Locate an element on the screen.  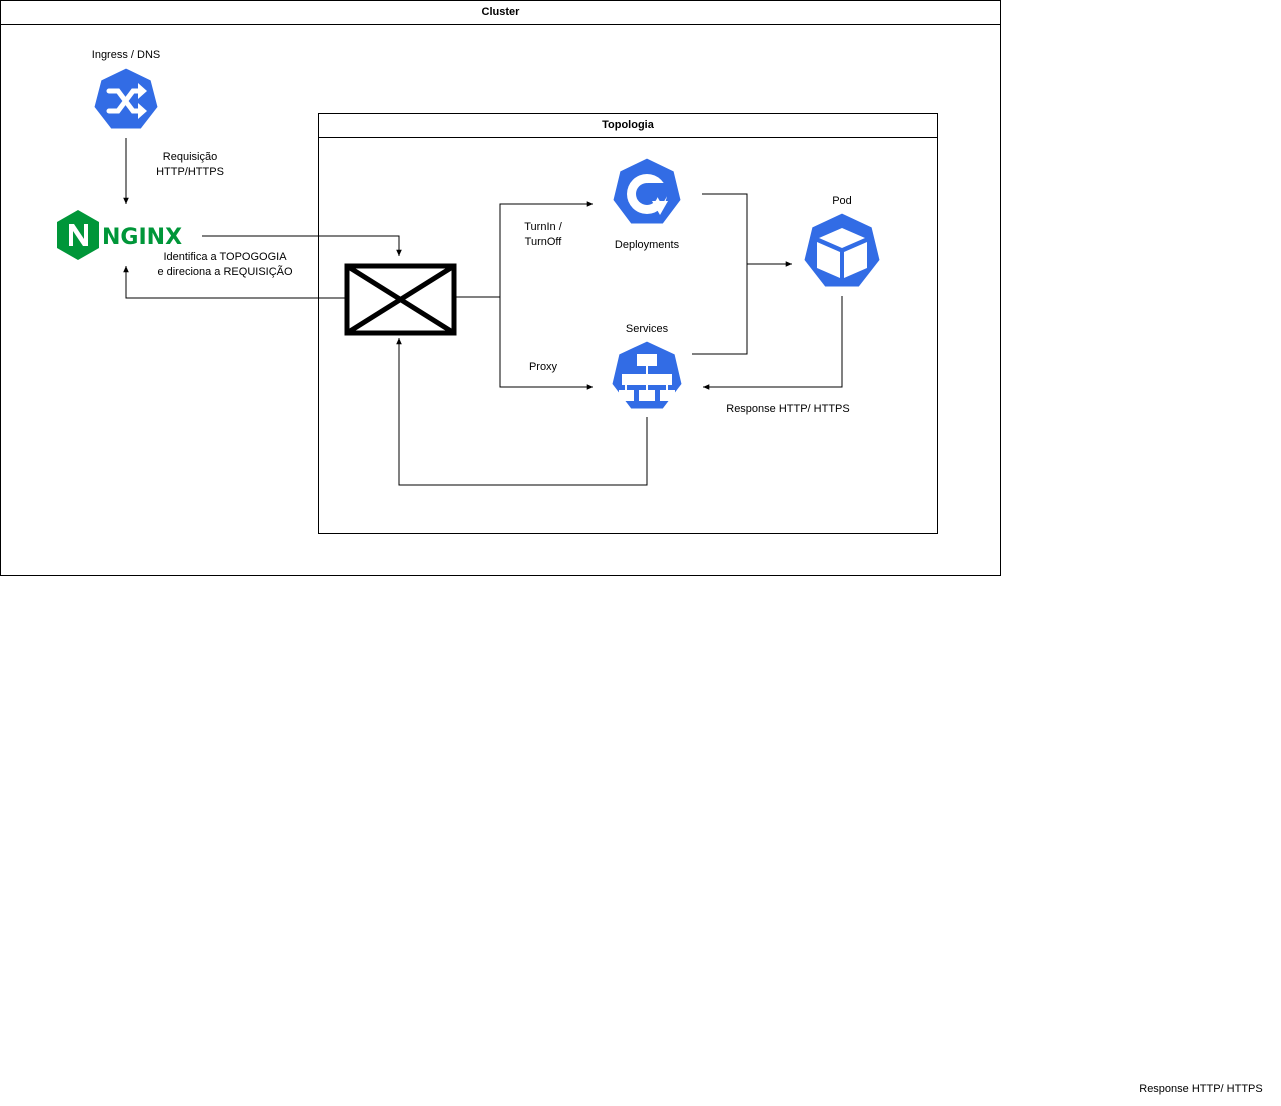
gateway-x-box-icon is located at coordinates (400, 302).